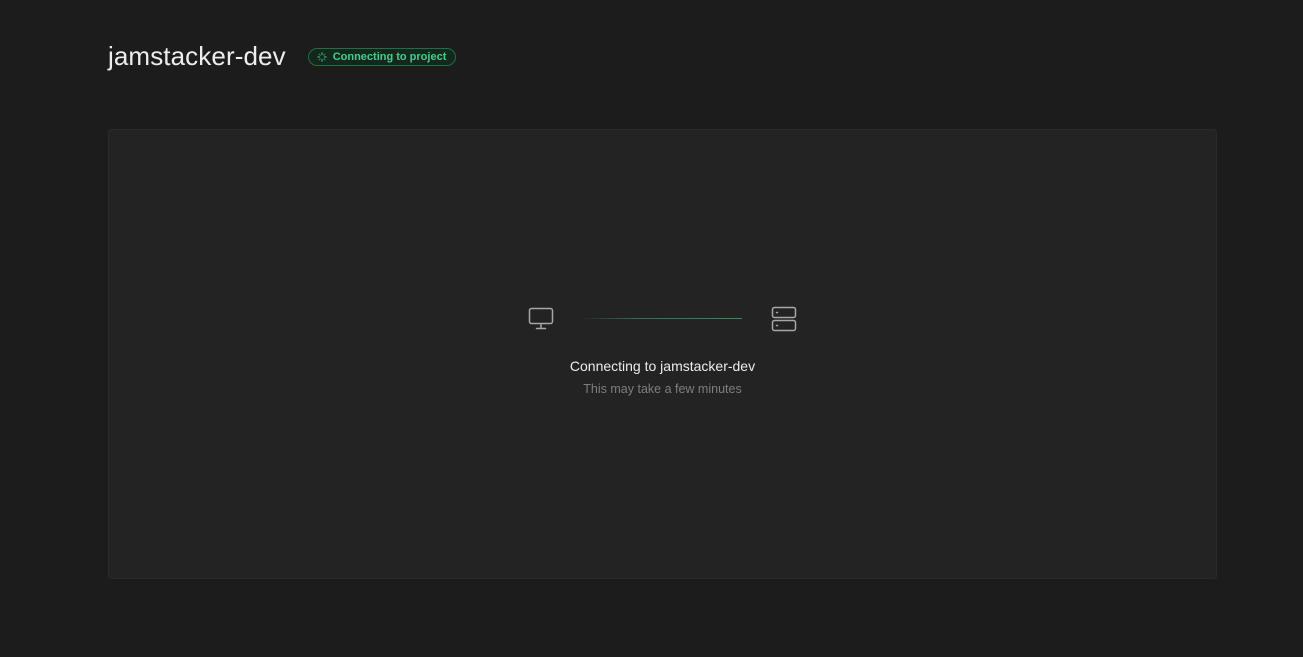 Image resolution: width=1303 pixels, height=657 pixels. I want to click on status-badge-label: Connecting to project, so click(389, 57).